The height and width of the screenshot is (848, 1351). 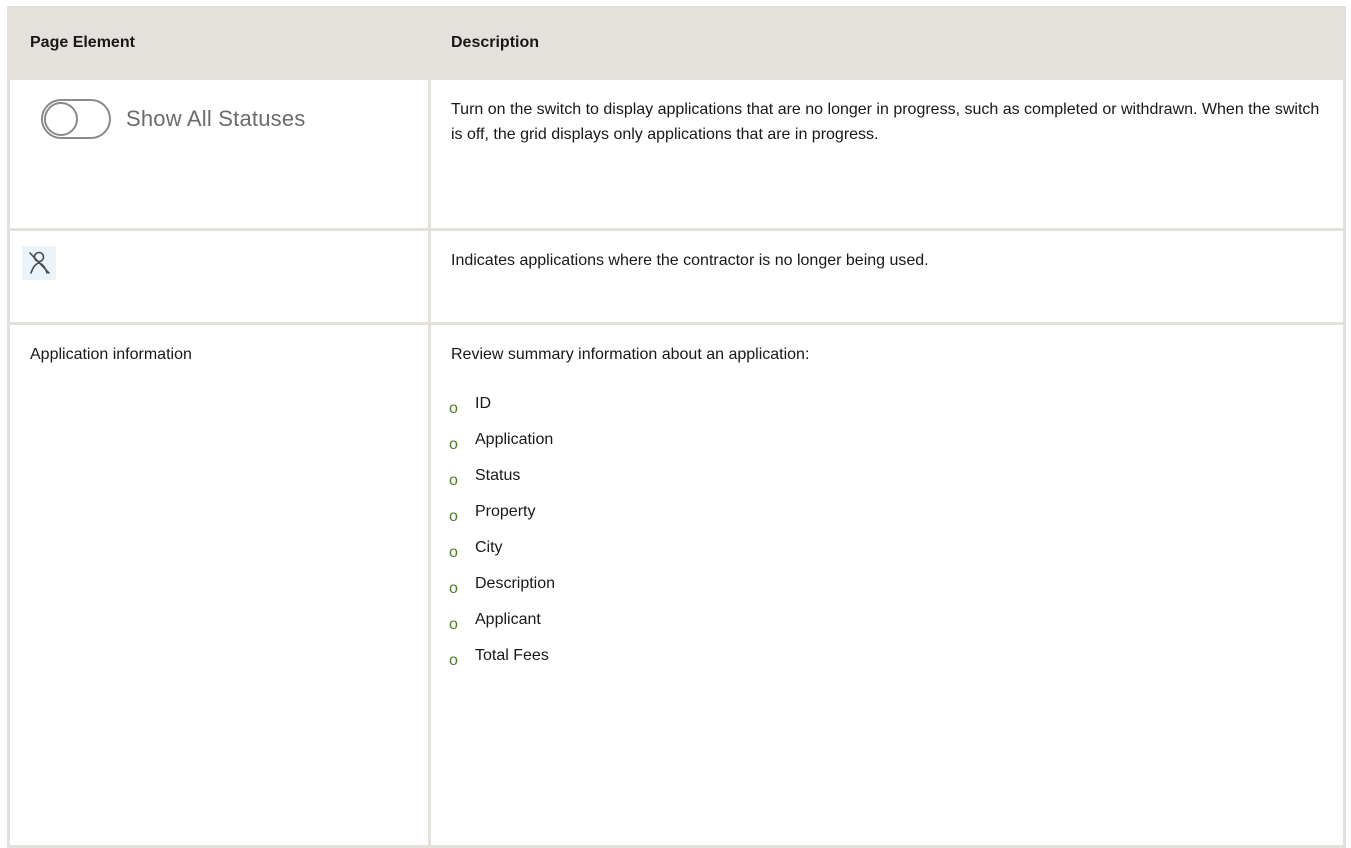 I want to click on list-item-label: Property, so click(x=505, y=511).